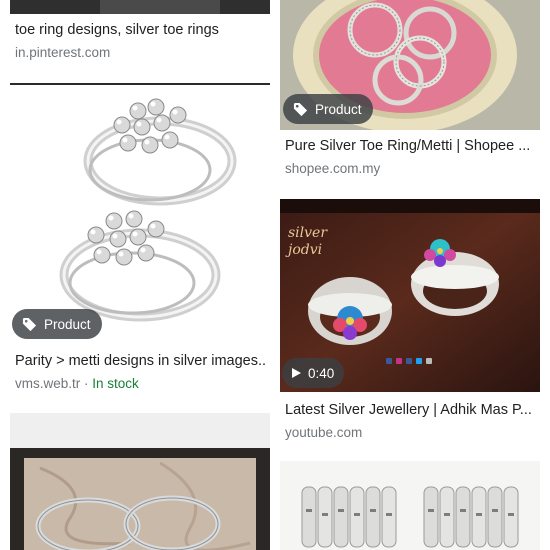  Describe the element at coordinates (410, 169) in the screenshot. I see `result-source: shopee.com.my` at that location.